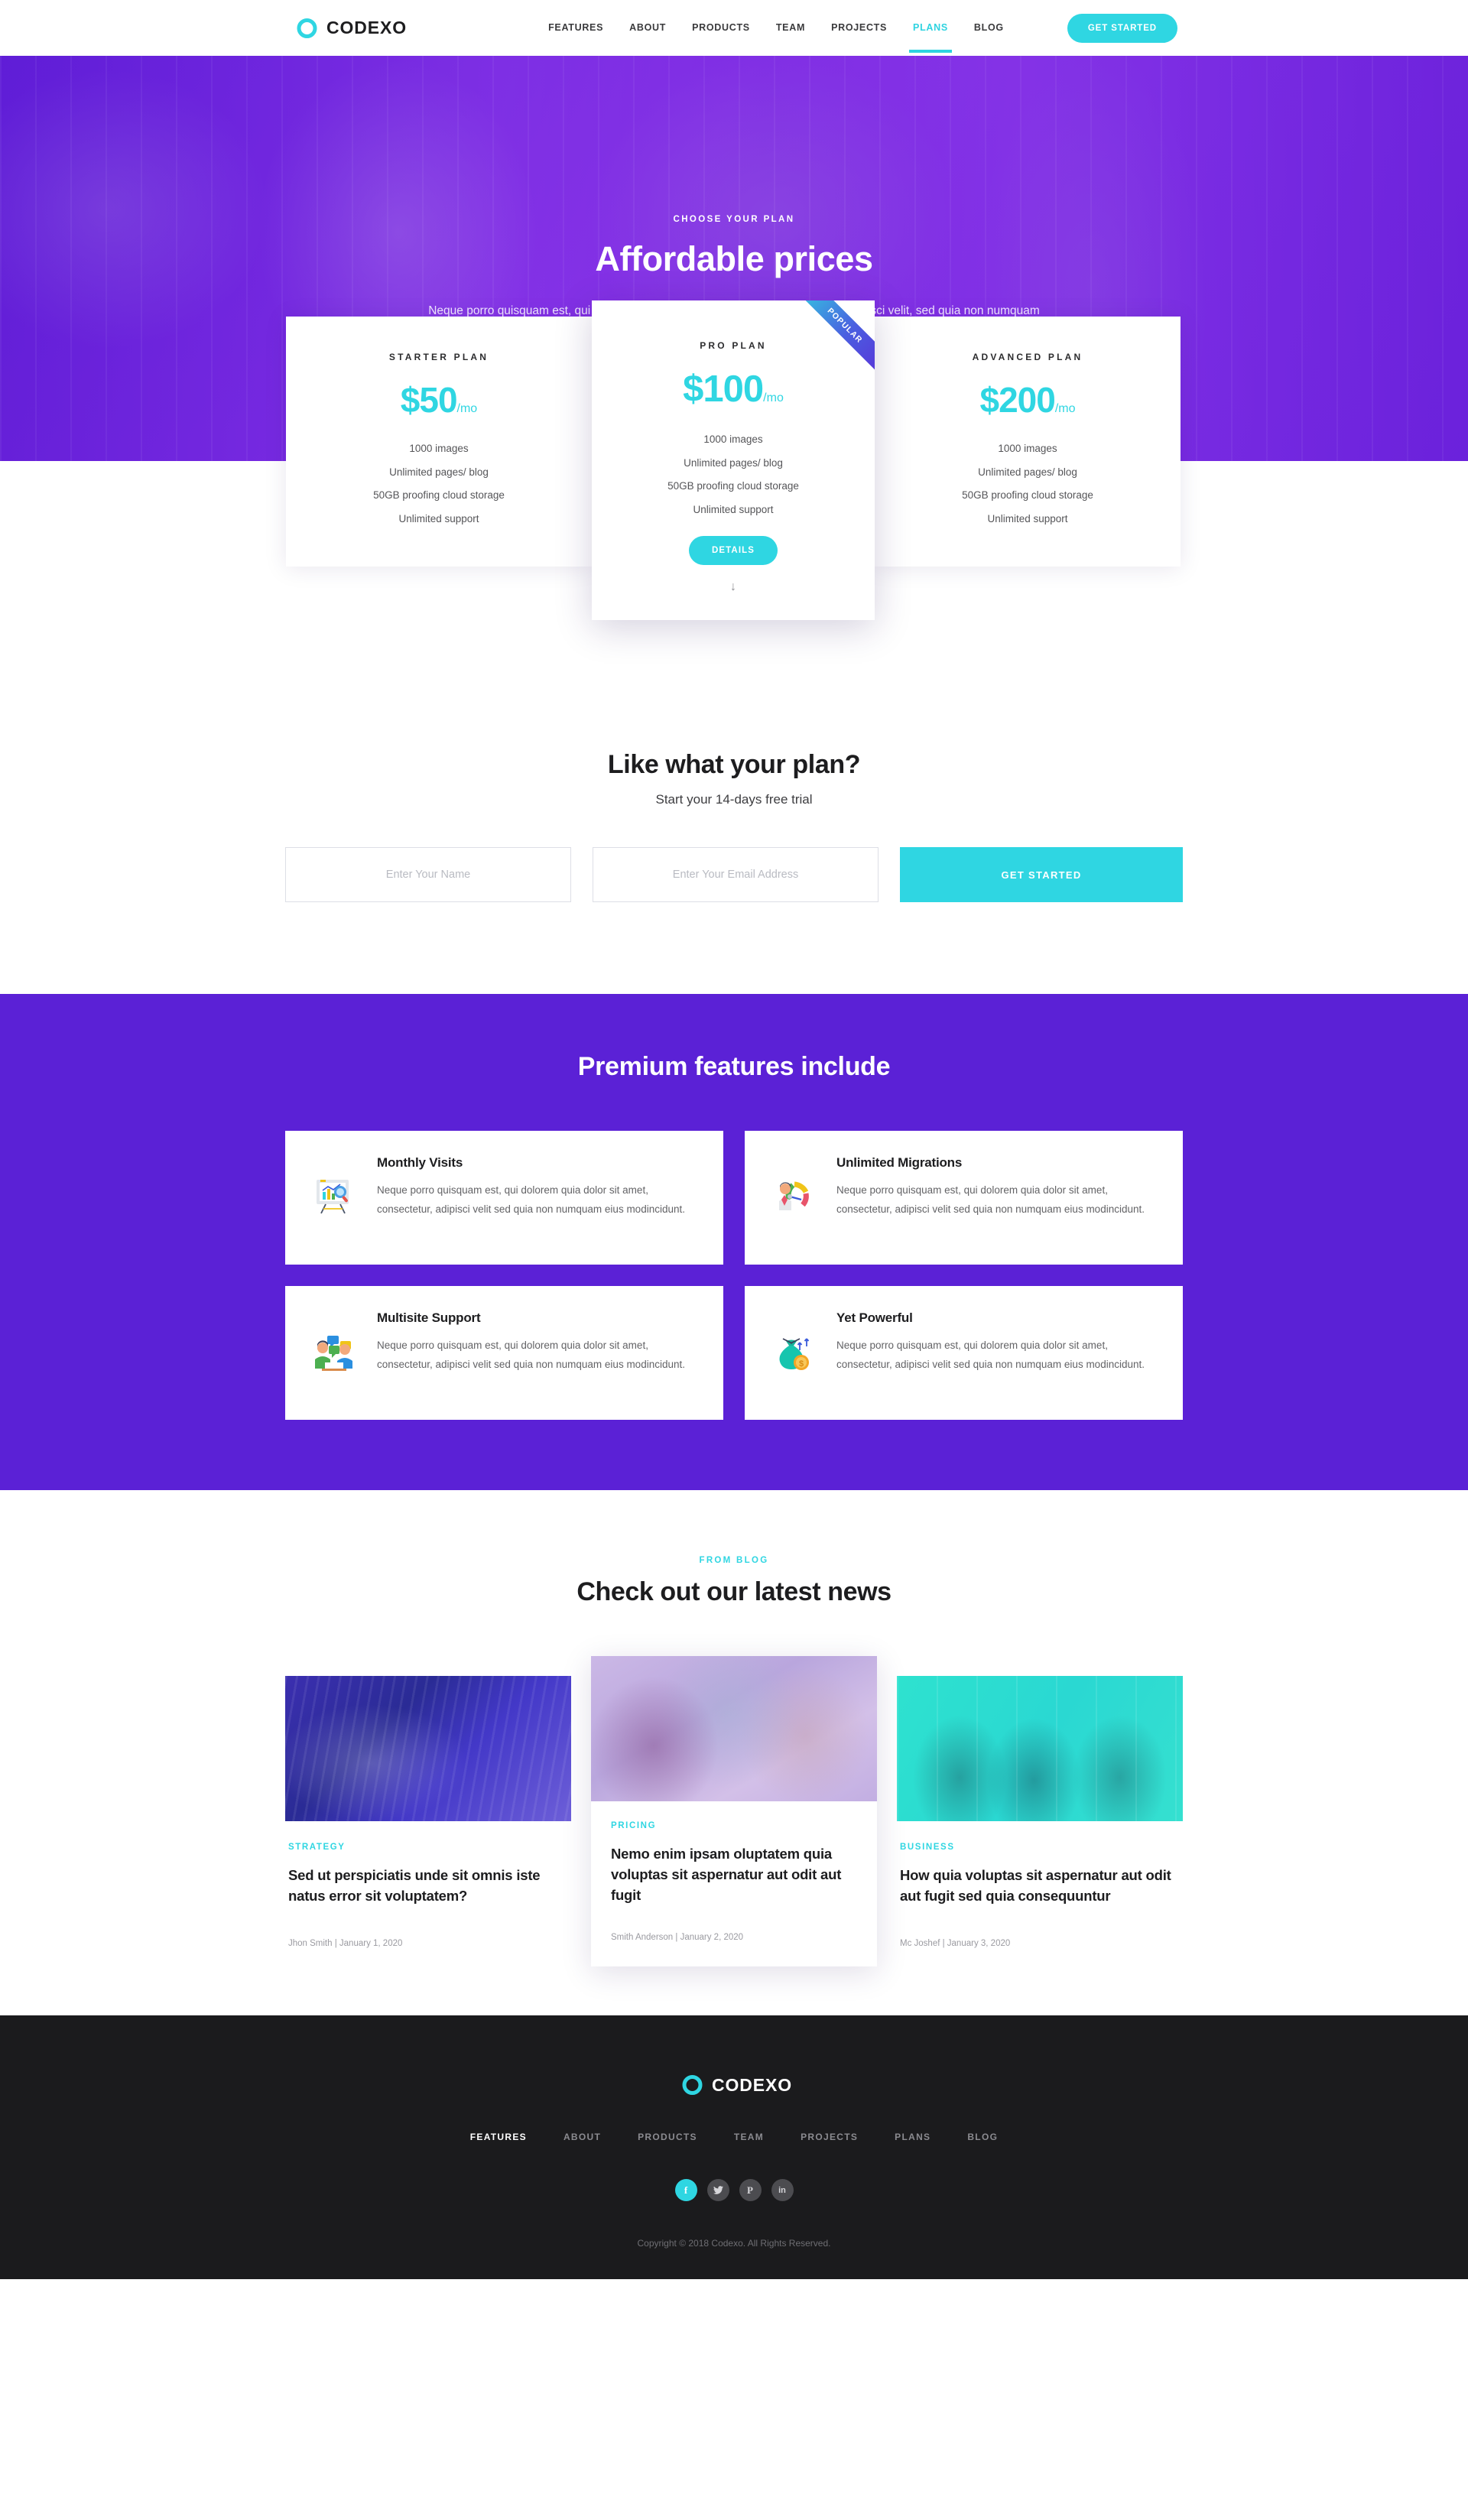  Describe the element at coordinates (791, 28) in the screenshot. I see `nav-item-team: TEAM` at that location.